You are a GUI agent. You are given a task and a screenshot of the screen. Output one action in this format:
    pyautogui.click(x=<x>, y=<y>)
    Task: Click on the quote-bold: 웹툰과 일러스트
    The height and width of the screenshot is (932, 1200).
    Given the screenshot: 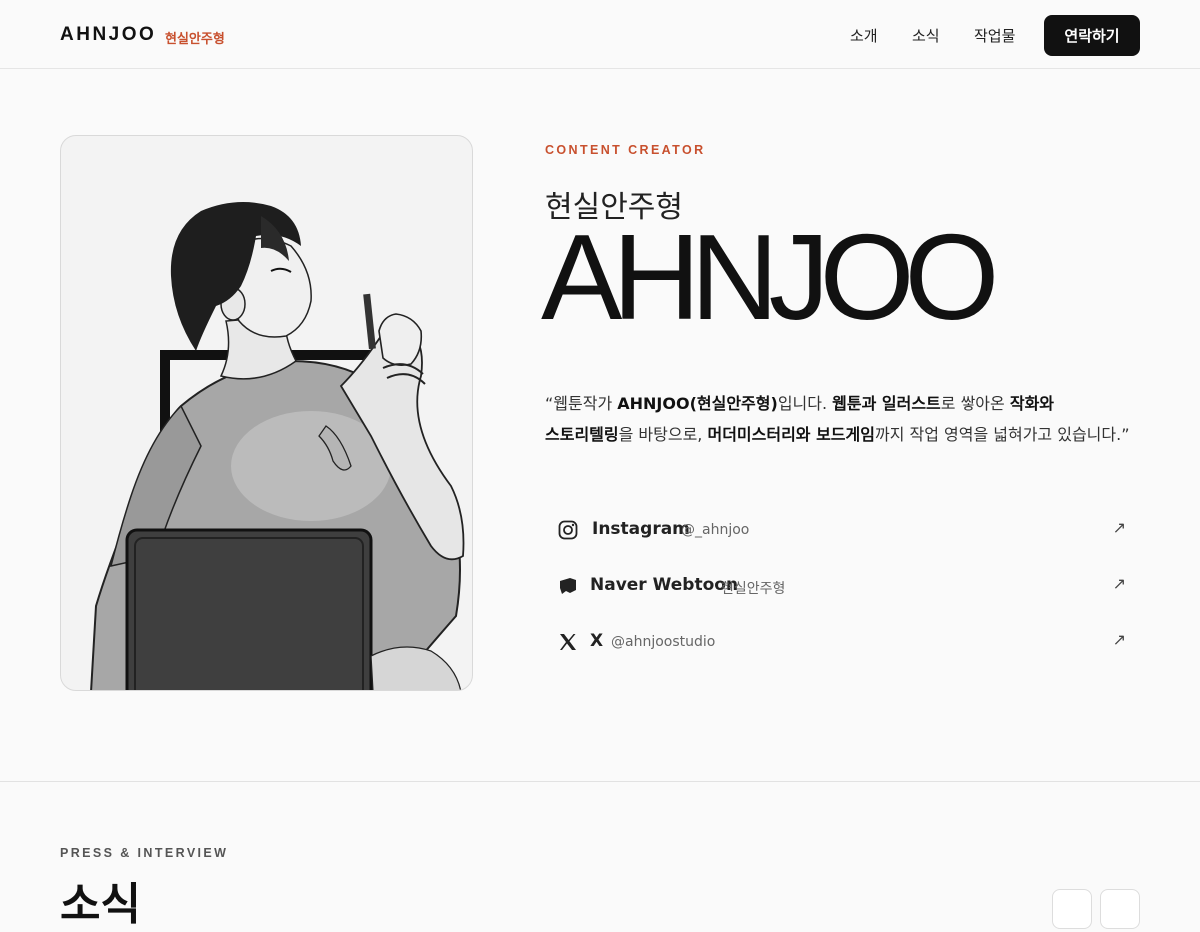 What is the action you would take?
    pyautogui.click(x=886, y=403)
    